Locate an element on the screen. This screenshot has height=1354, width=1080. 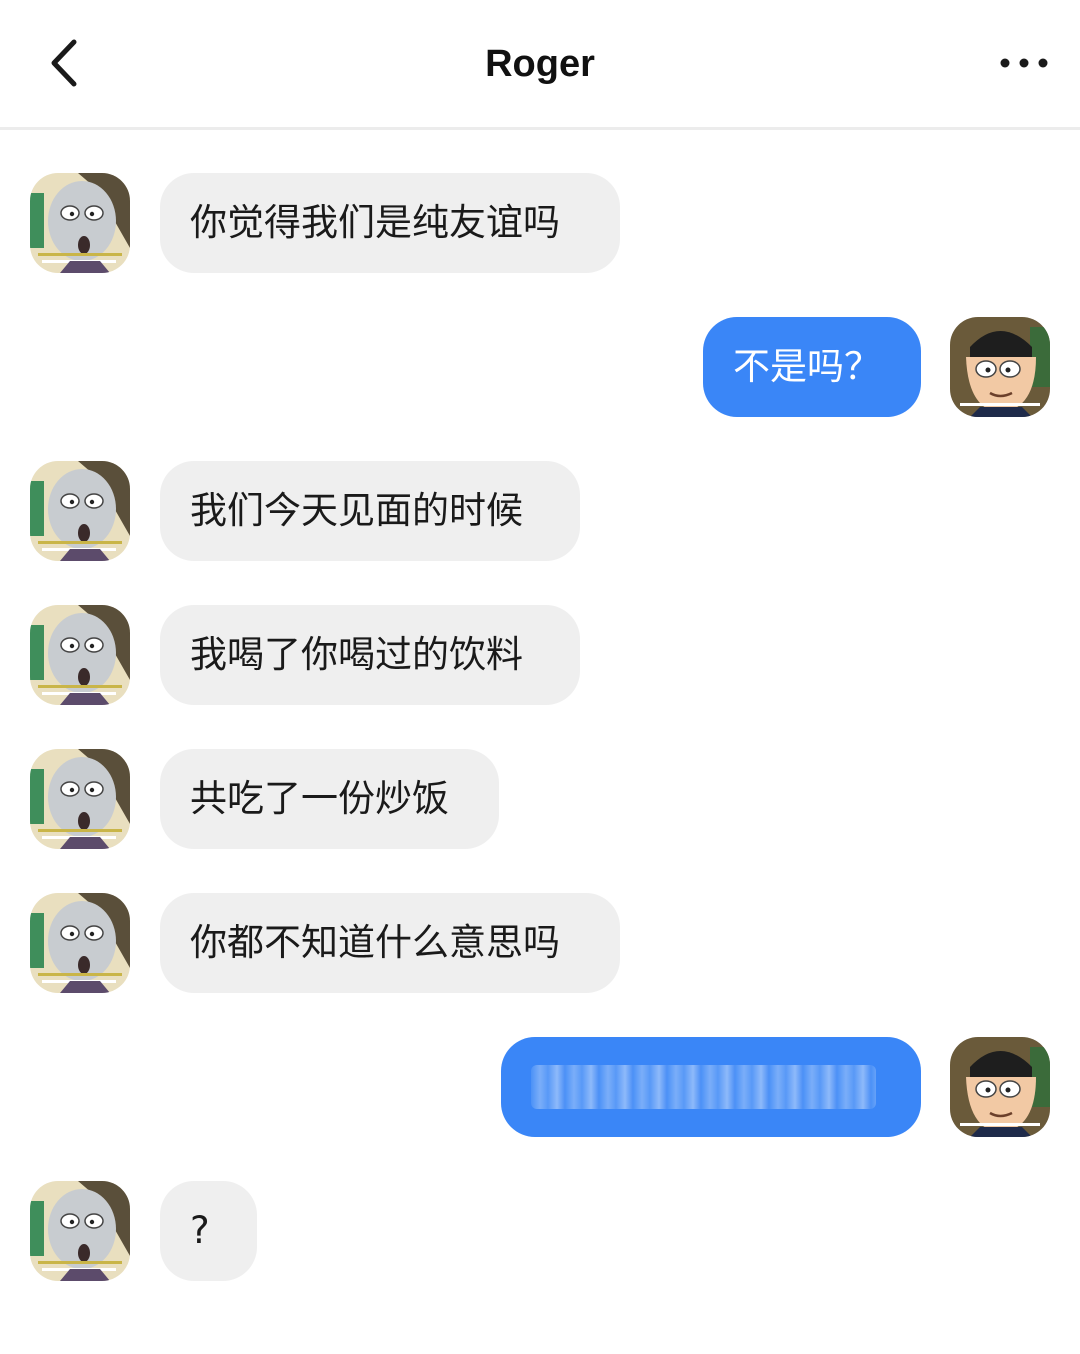
message-row is located at coordinates (540, 1087).